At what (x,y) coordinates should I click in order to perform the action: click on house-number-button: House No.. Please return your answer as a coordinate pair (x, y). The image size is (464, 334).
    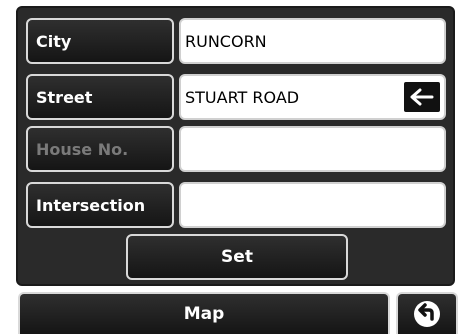
    Looking at the image, I should click on (100, 149).